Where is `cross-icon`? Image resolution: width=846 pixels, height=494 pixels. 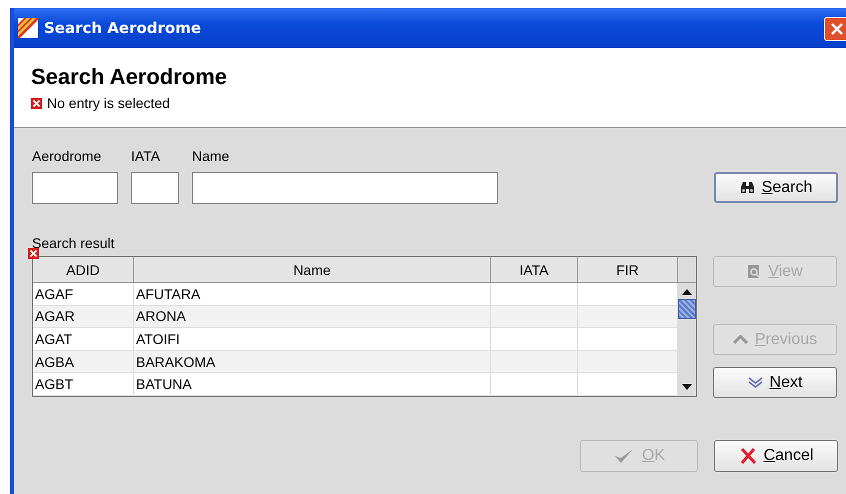 cross-icon is located at coordinates (747, 456).